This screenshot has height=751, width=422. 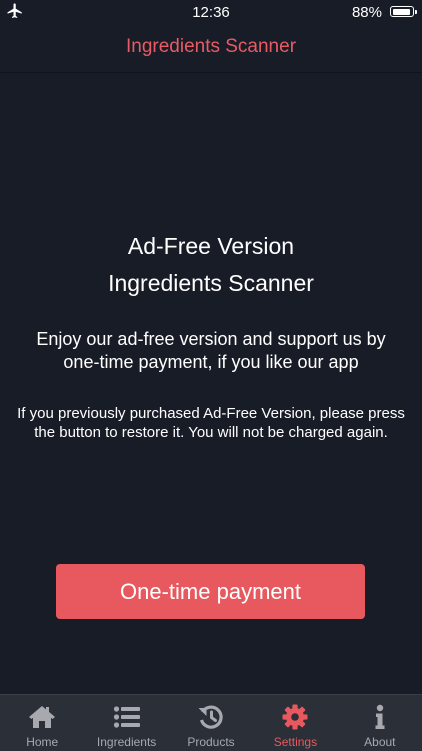 I want to click on tab-ingredients: Ingredients, so click(x=126, y=723).